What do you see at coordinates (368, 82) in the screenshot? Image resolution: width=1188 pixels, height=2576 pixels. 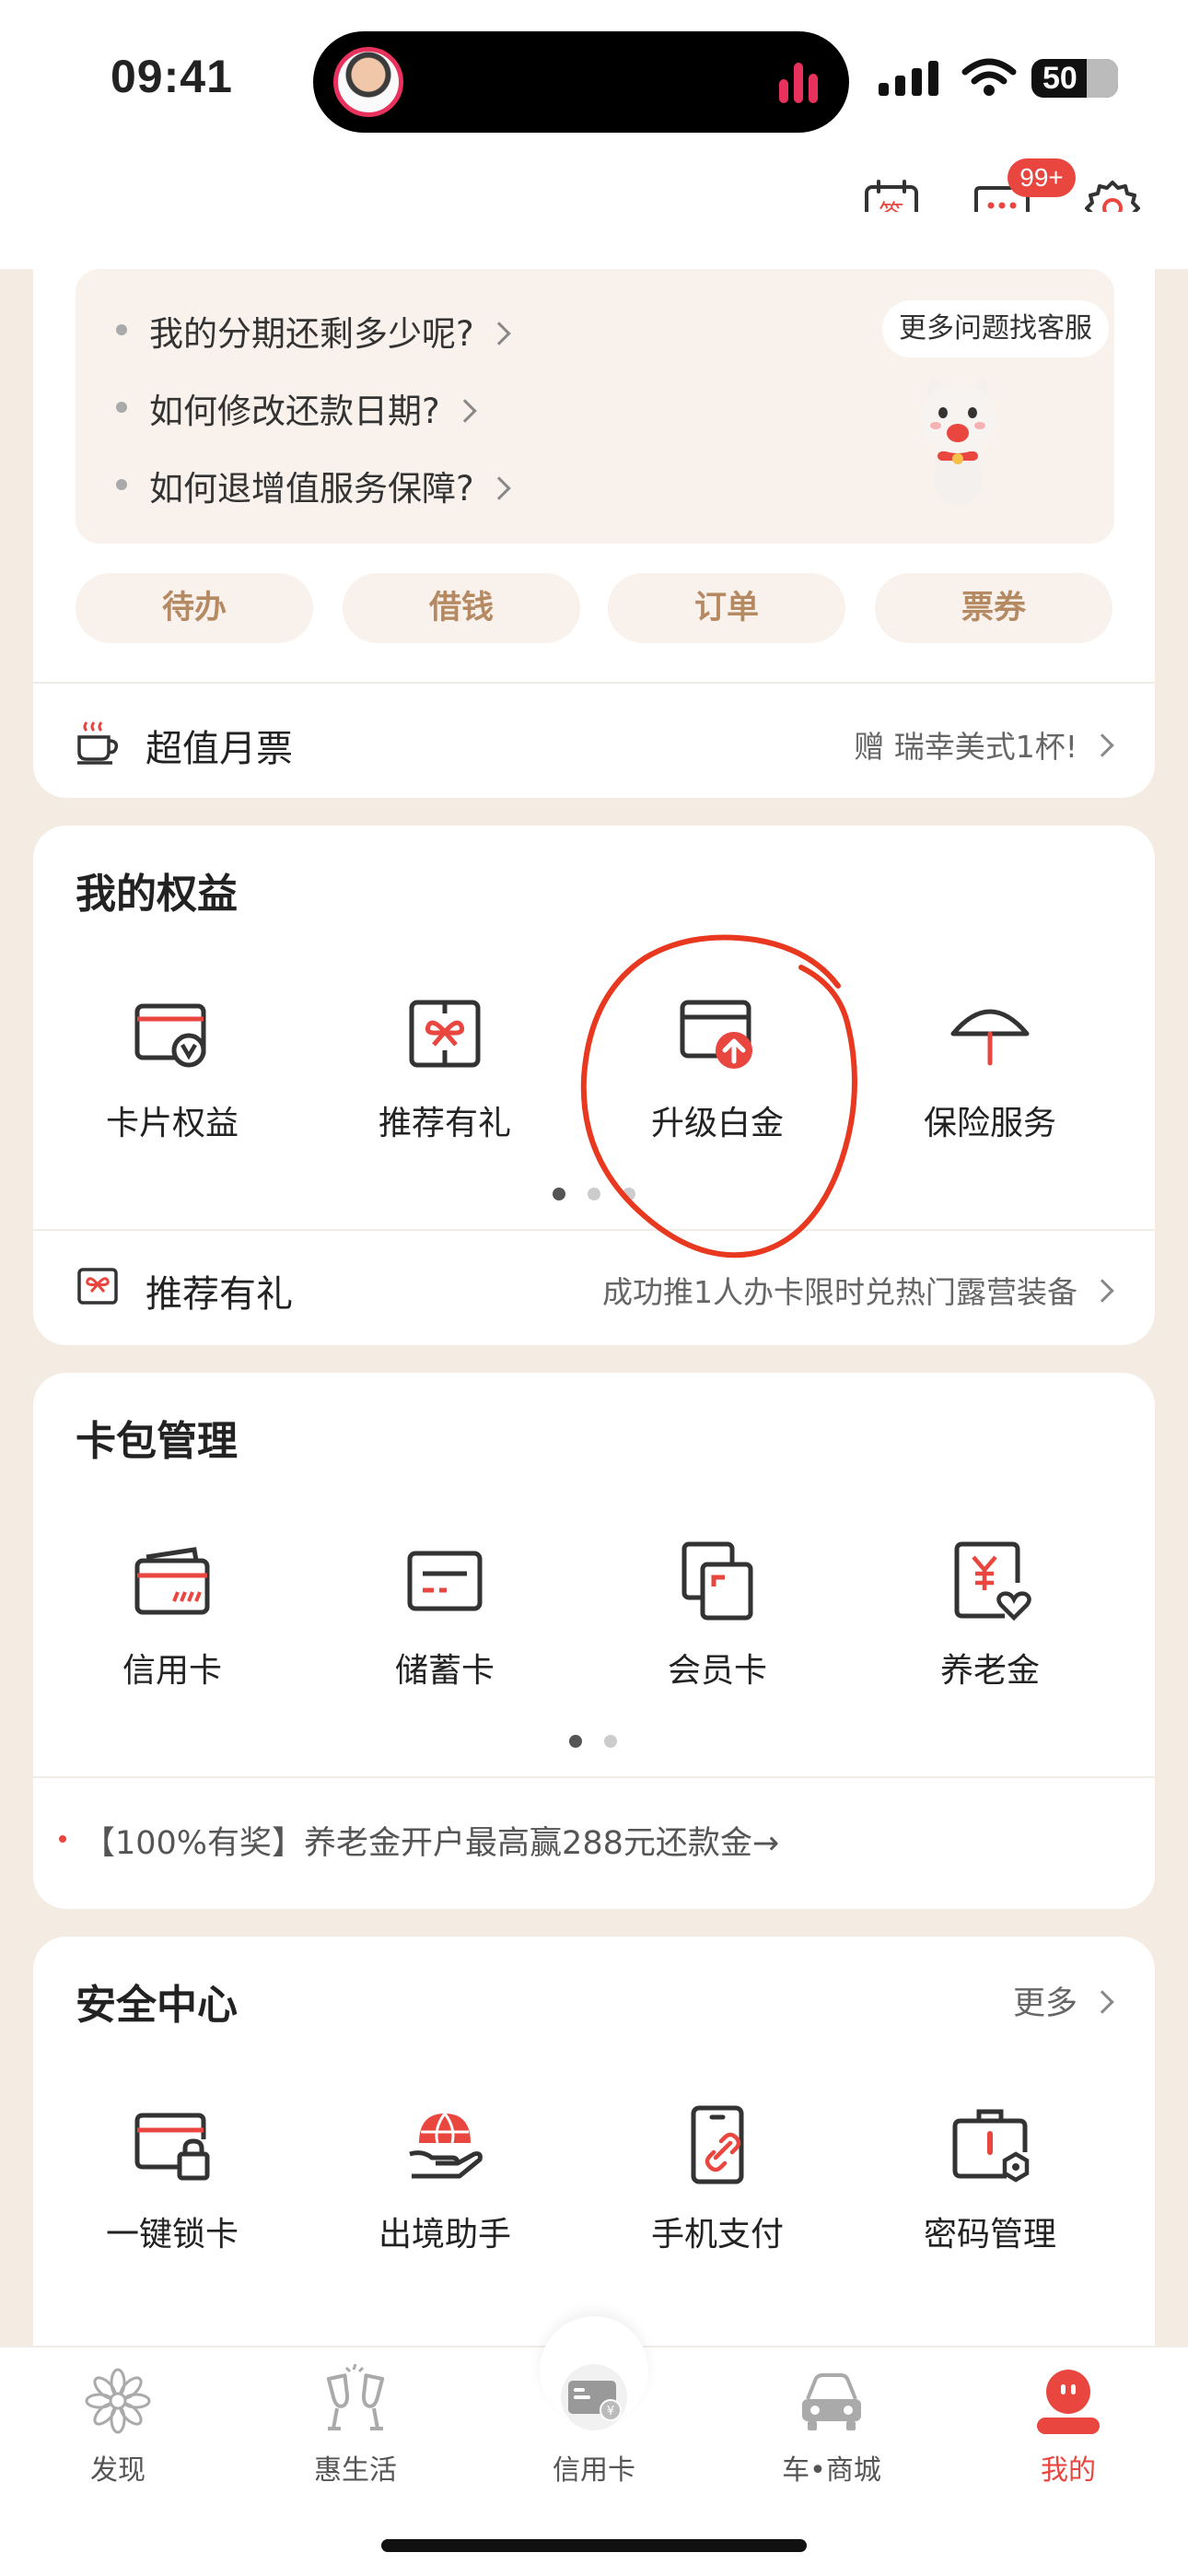 I see `avatar` at bounding box center [368, 82].